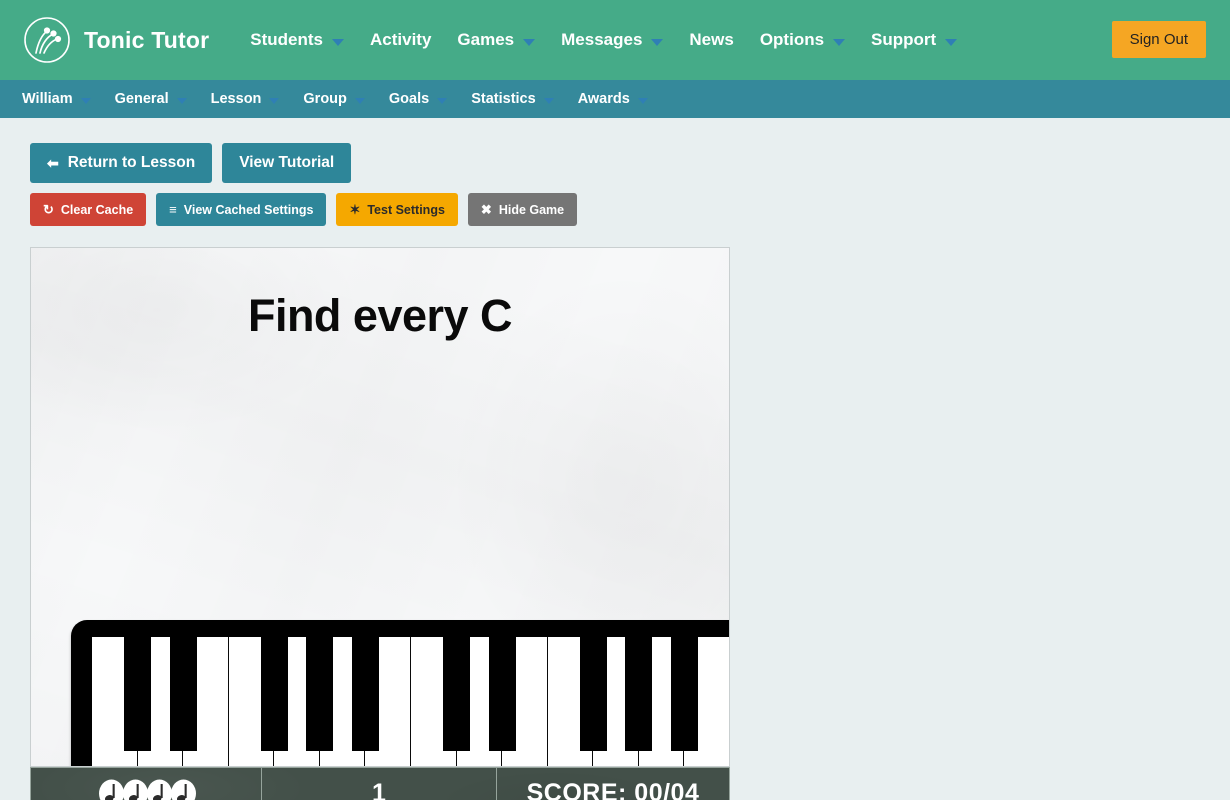  Describe the element at coordinates (380, 315) in the screenshot. I see `game-title: Find every C` at that location.